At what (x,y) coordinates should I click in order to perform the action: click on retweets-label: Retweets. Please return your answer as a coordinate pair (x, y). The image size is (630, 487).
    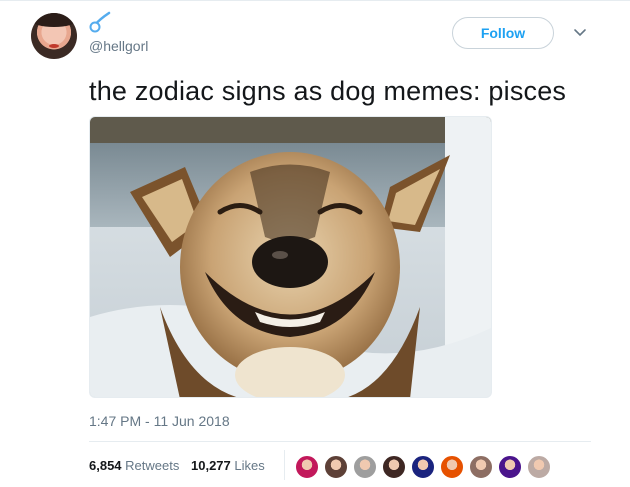
    Looking at the image, I should click on (152, 465).